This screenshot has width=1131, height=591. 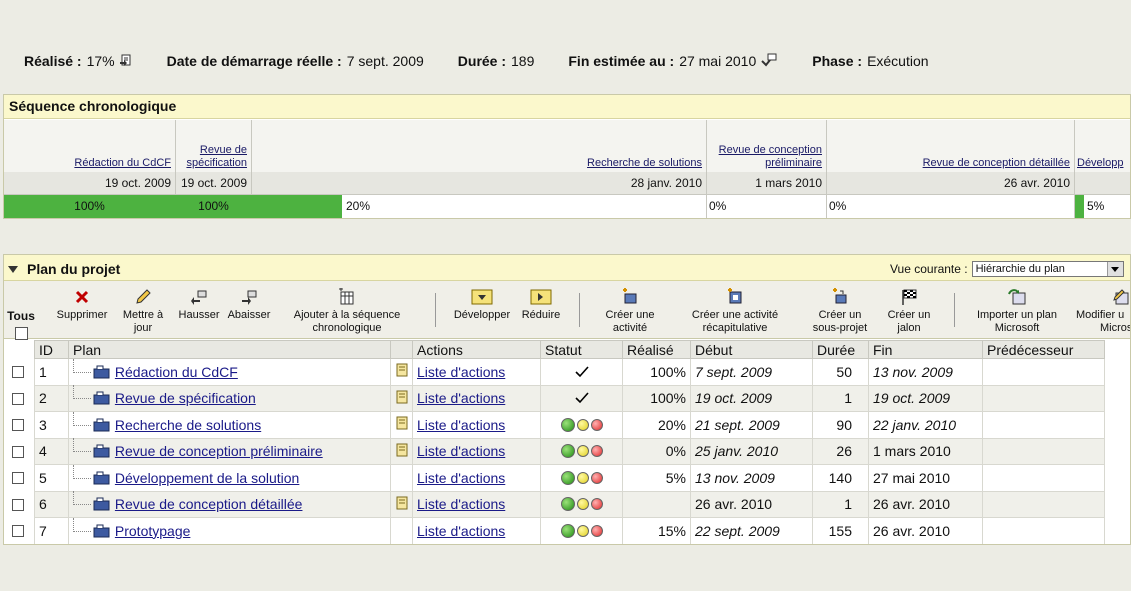 I want to click on milestone-link: Revue de spécification, so click(x=212, y=157).